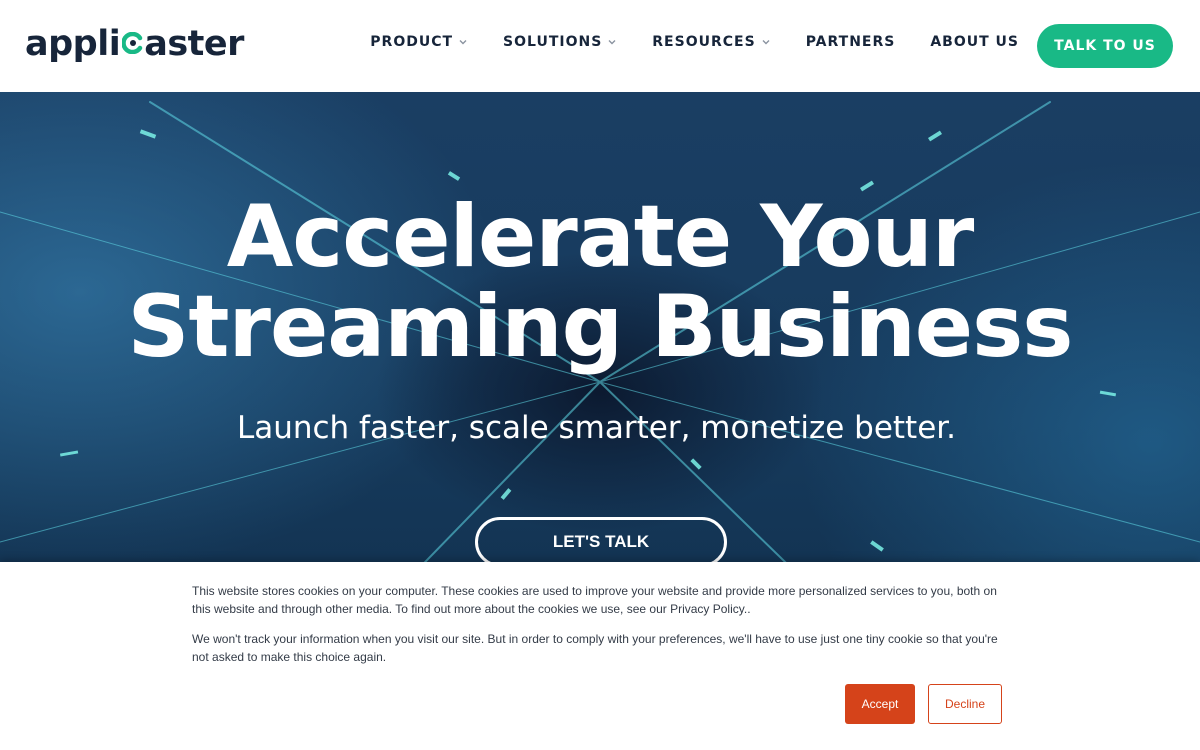  I want to click on hero-title-line-2: Streaming Business, so click(600, 327).